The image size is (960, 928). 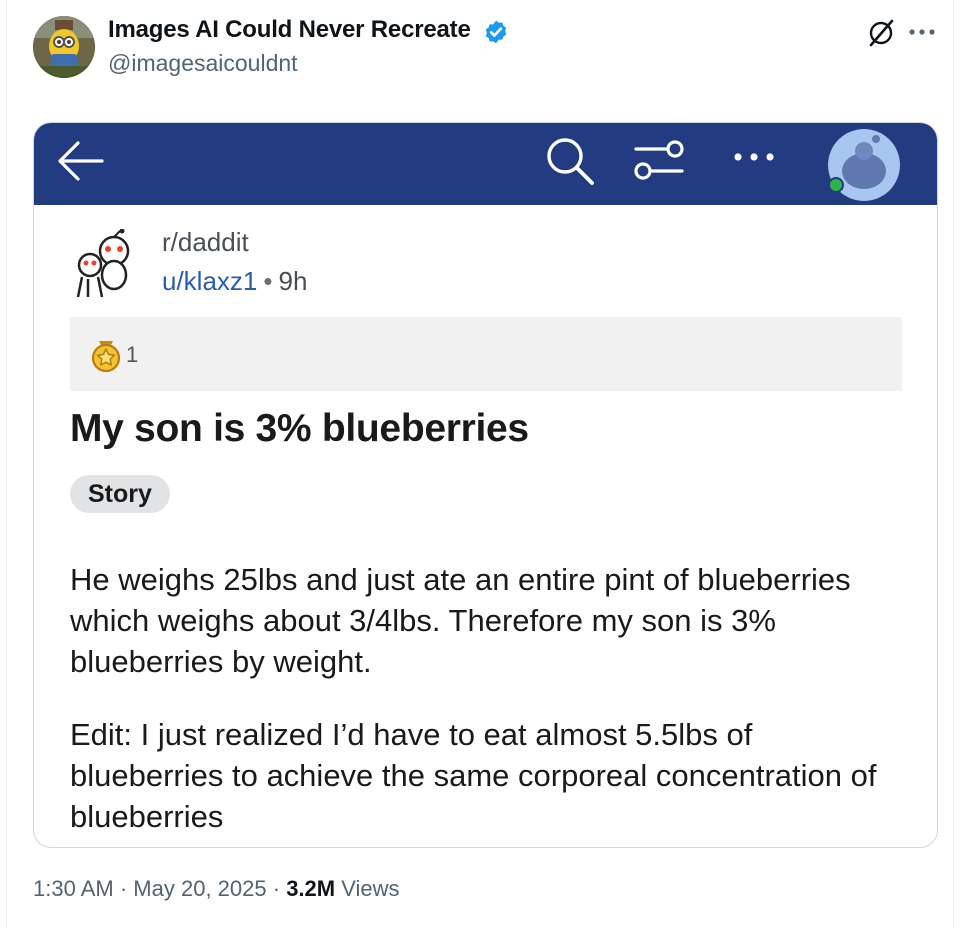 I want to click on tweet-date: May 20, 2025, so click(x=199, y=888).